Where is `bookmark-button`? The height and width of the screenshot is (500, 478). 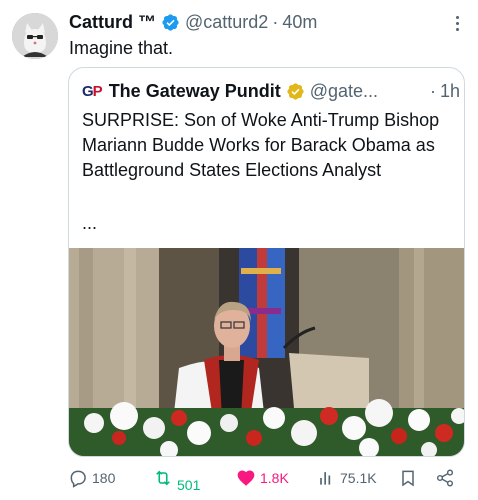 bookmark-button is located at coordinates (408, 478).